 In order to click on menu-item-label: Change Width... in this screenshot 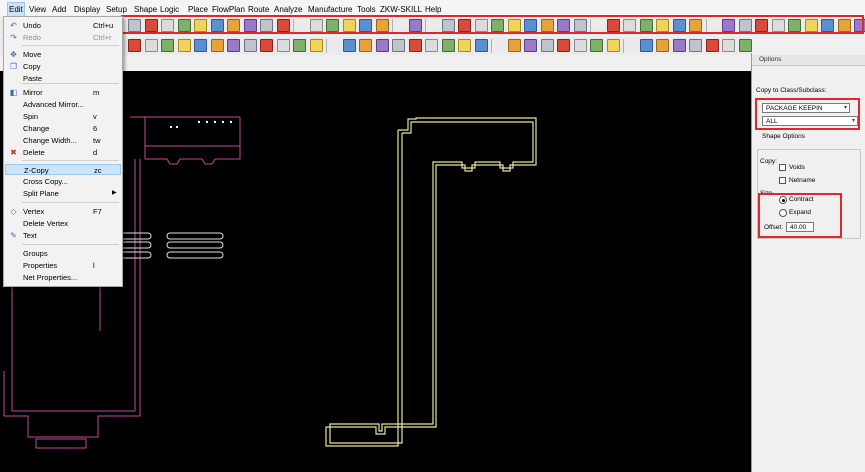, I will do `click(50, 140)`.